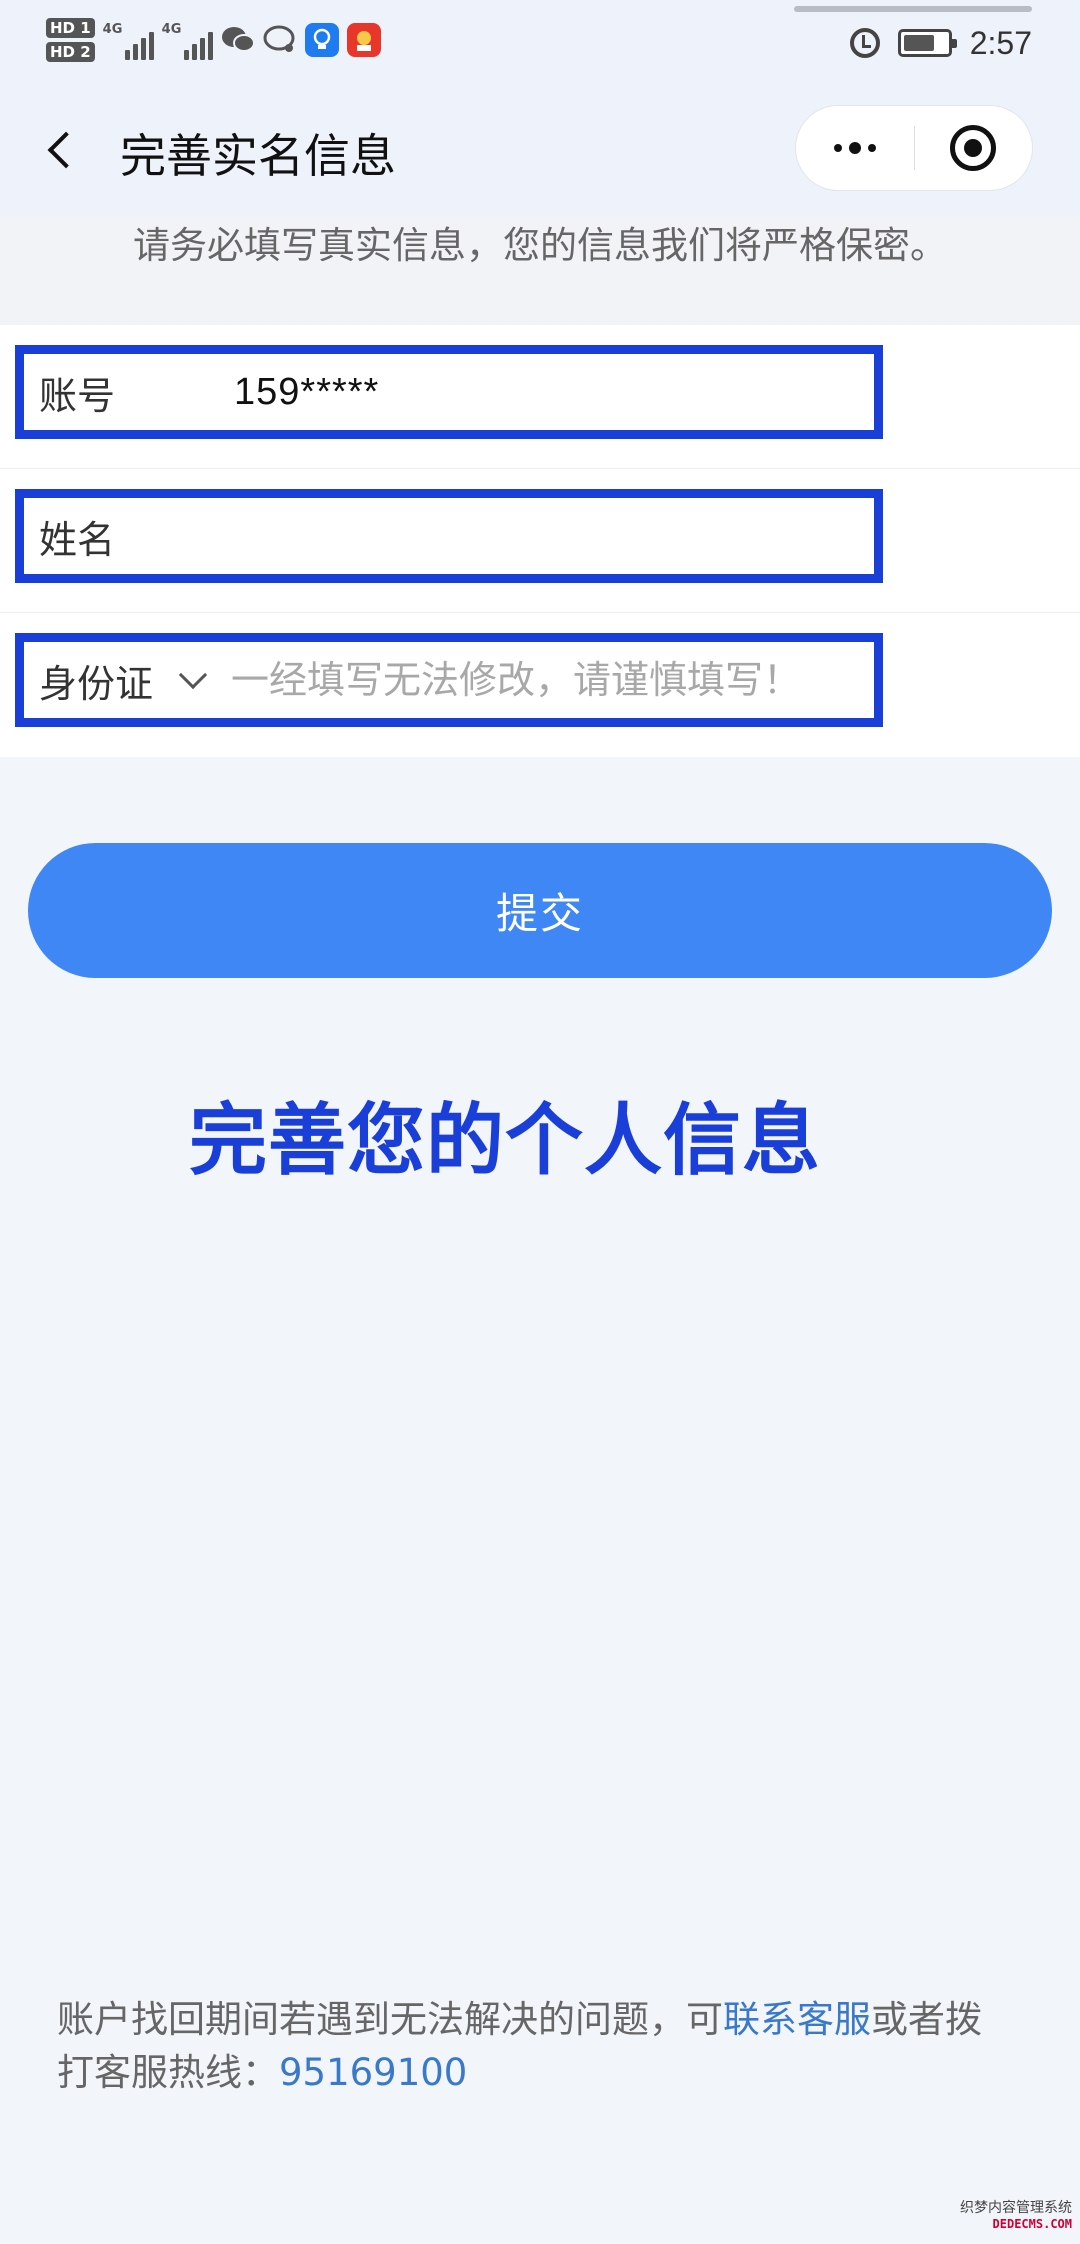  What do you see at coordinates (238, 40) in the screenshot?
I see `wechat-icon` at bounding box center [238, 40].